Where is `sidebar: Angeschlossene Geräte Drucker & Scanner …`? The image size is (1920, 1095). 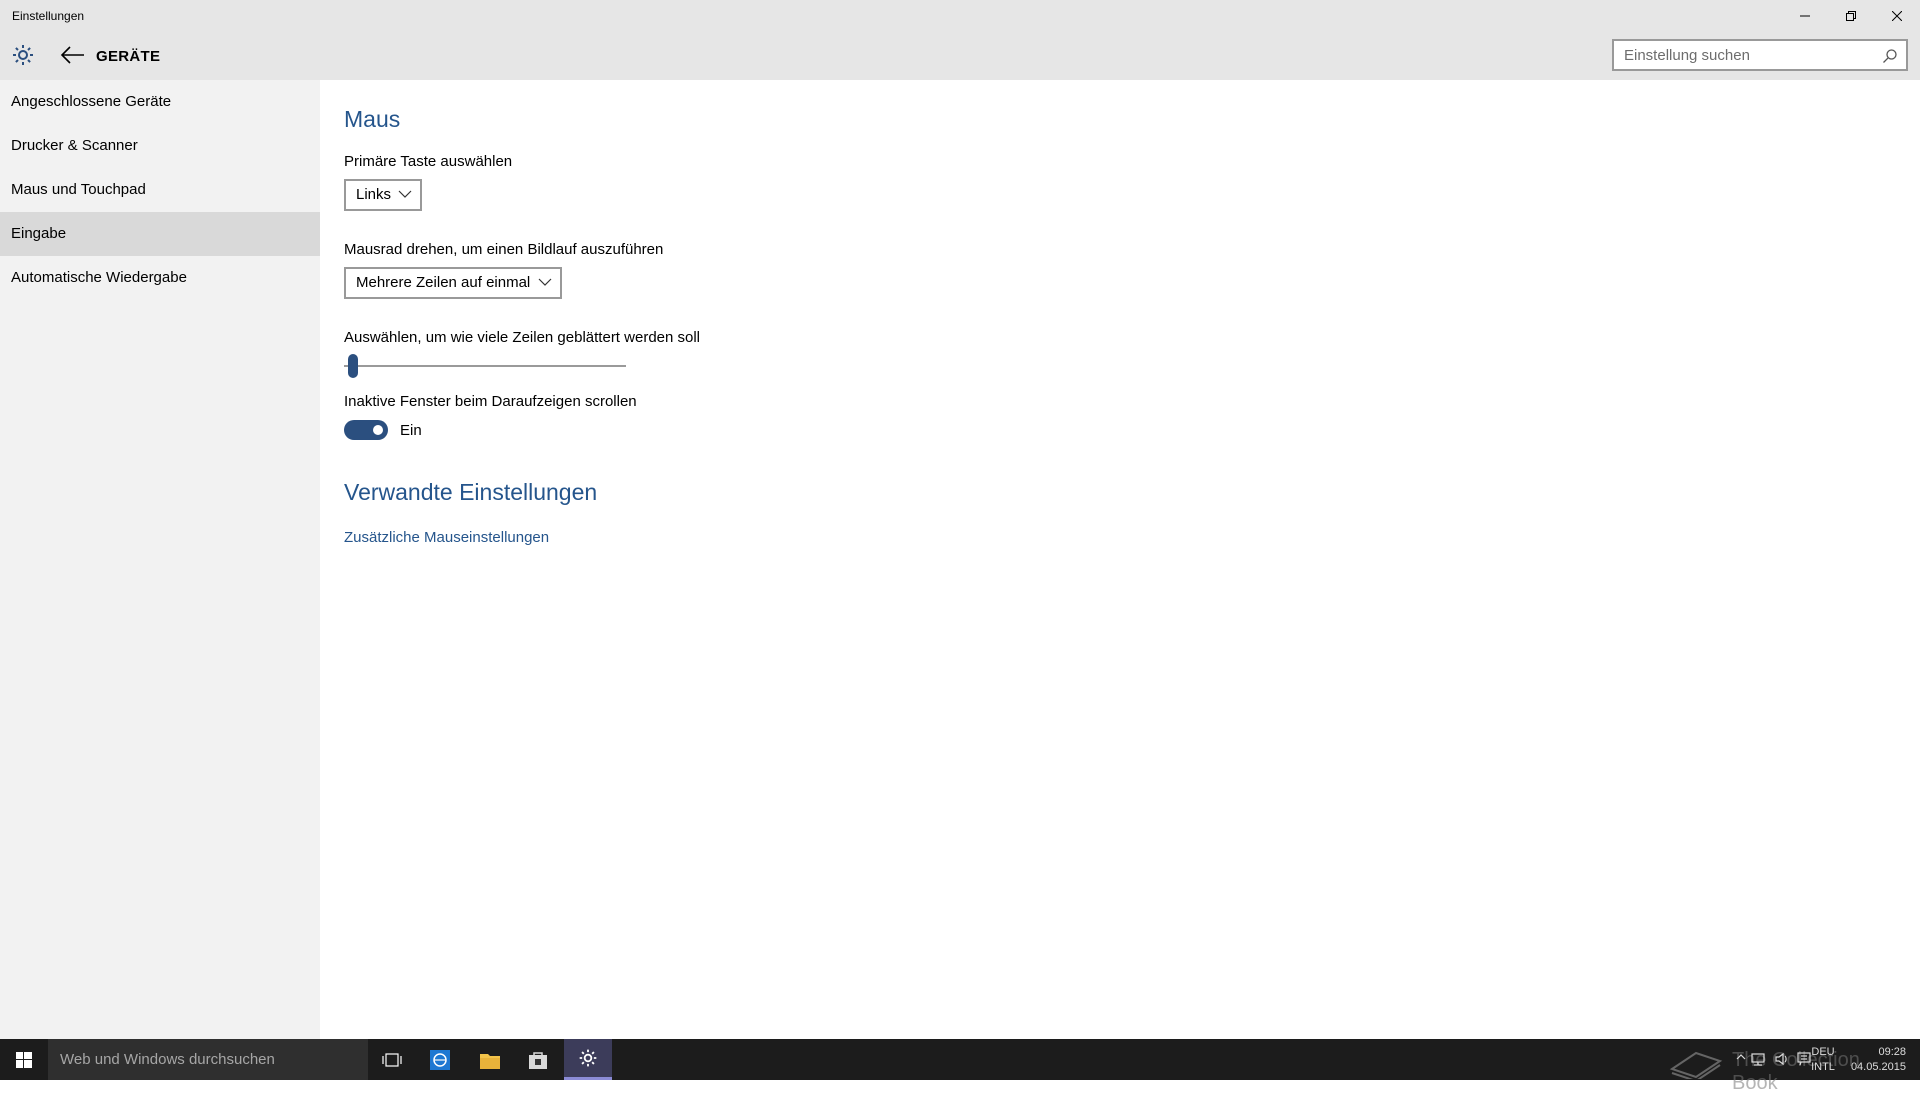
sidebar: Angeschlossene Geräte Drucker & Scanner … is located at coordinates (160, 559).